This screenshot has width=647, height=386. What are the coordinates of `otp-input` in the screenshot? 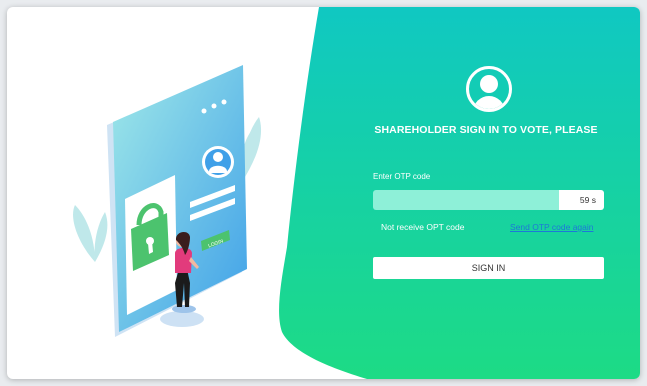 It's located at (466, 200).